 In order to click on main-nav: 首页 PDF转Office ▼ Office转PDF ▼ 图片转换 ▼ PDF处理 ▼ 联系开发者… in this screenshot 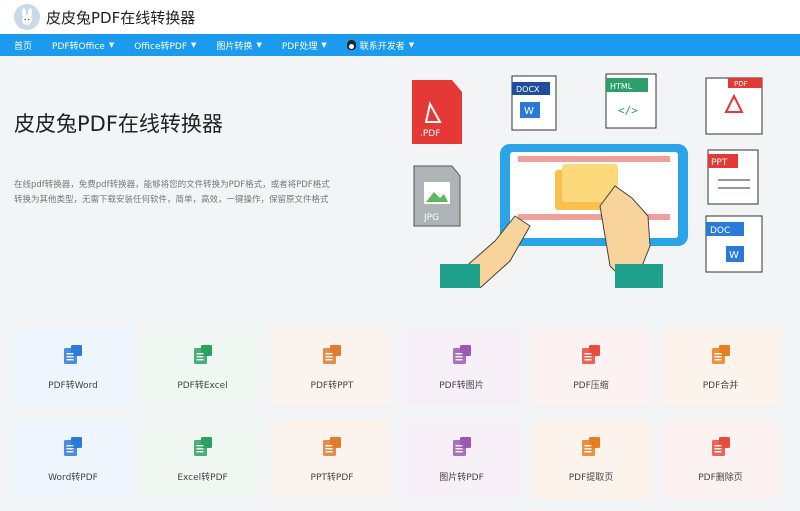, I will do `click(400, 45)`.